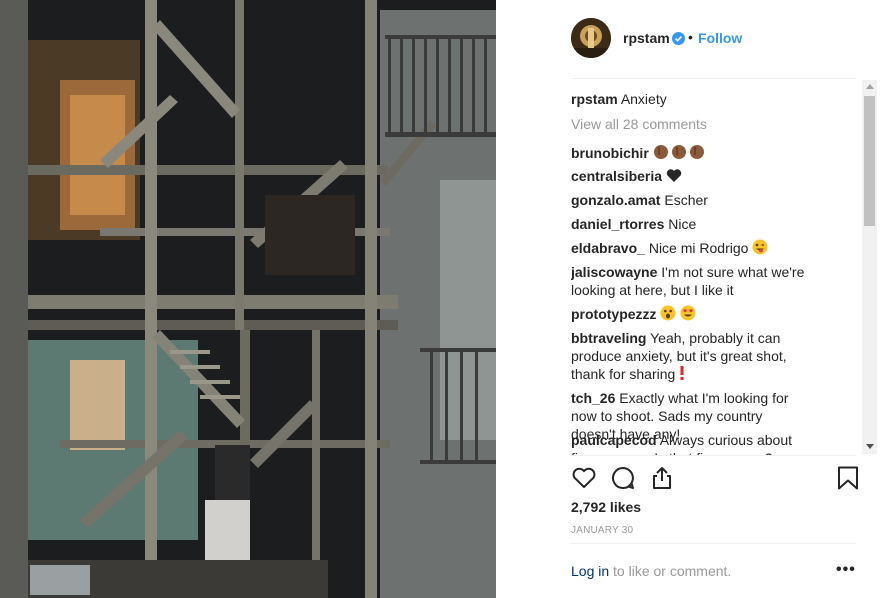 The width and height of the screenshot is (882, 598). Describe the element at coordinates (846, 570) in the screenshot. I see `more-options-button: •••` at that location.